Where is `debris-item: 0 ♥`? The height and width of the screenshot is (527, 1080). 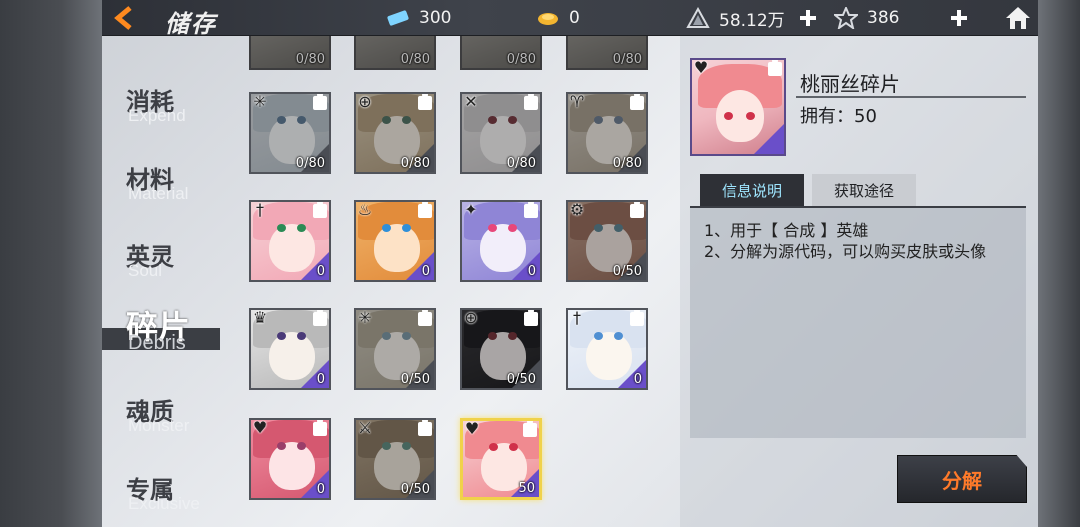 debris-item: 0 ♥ is located at coordinates (290, 459).